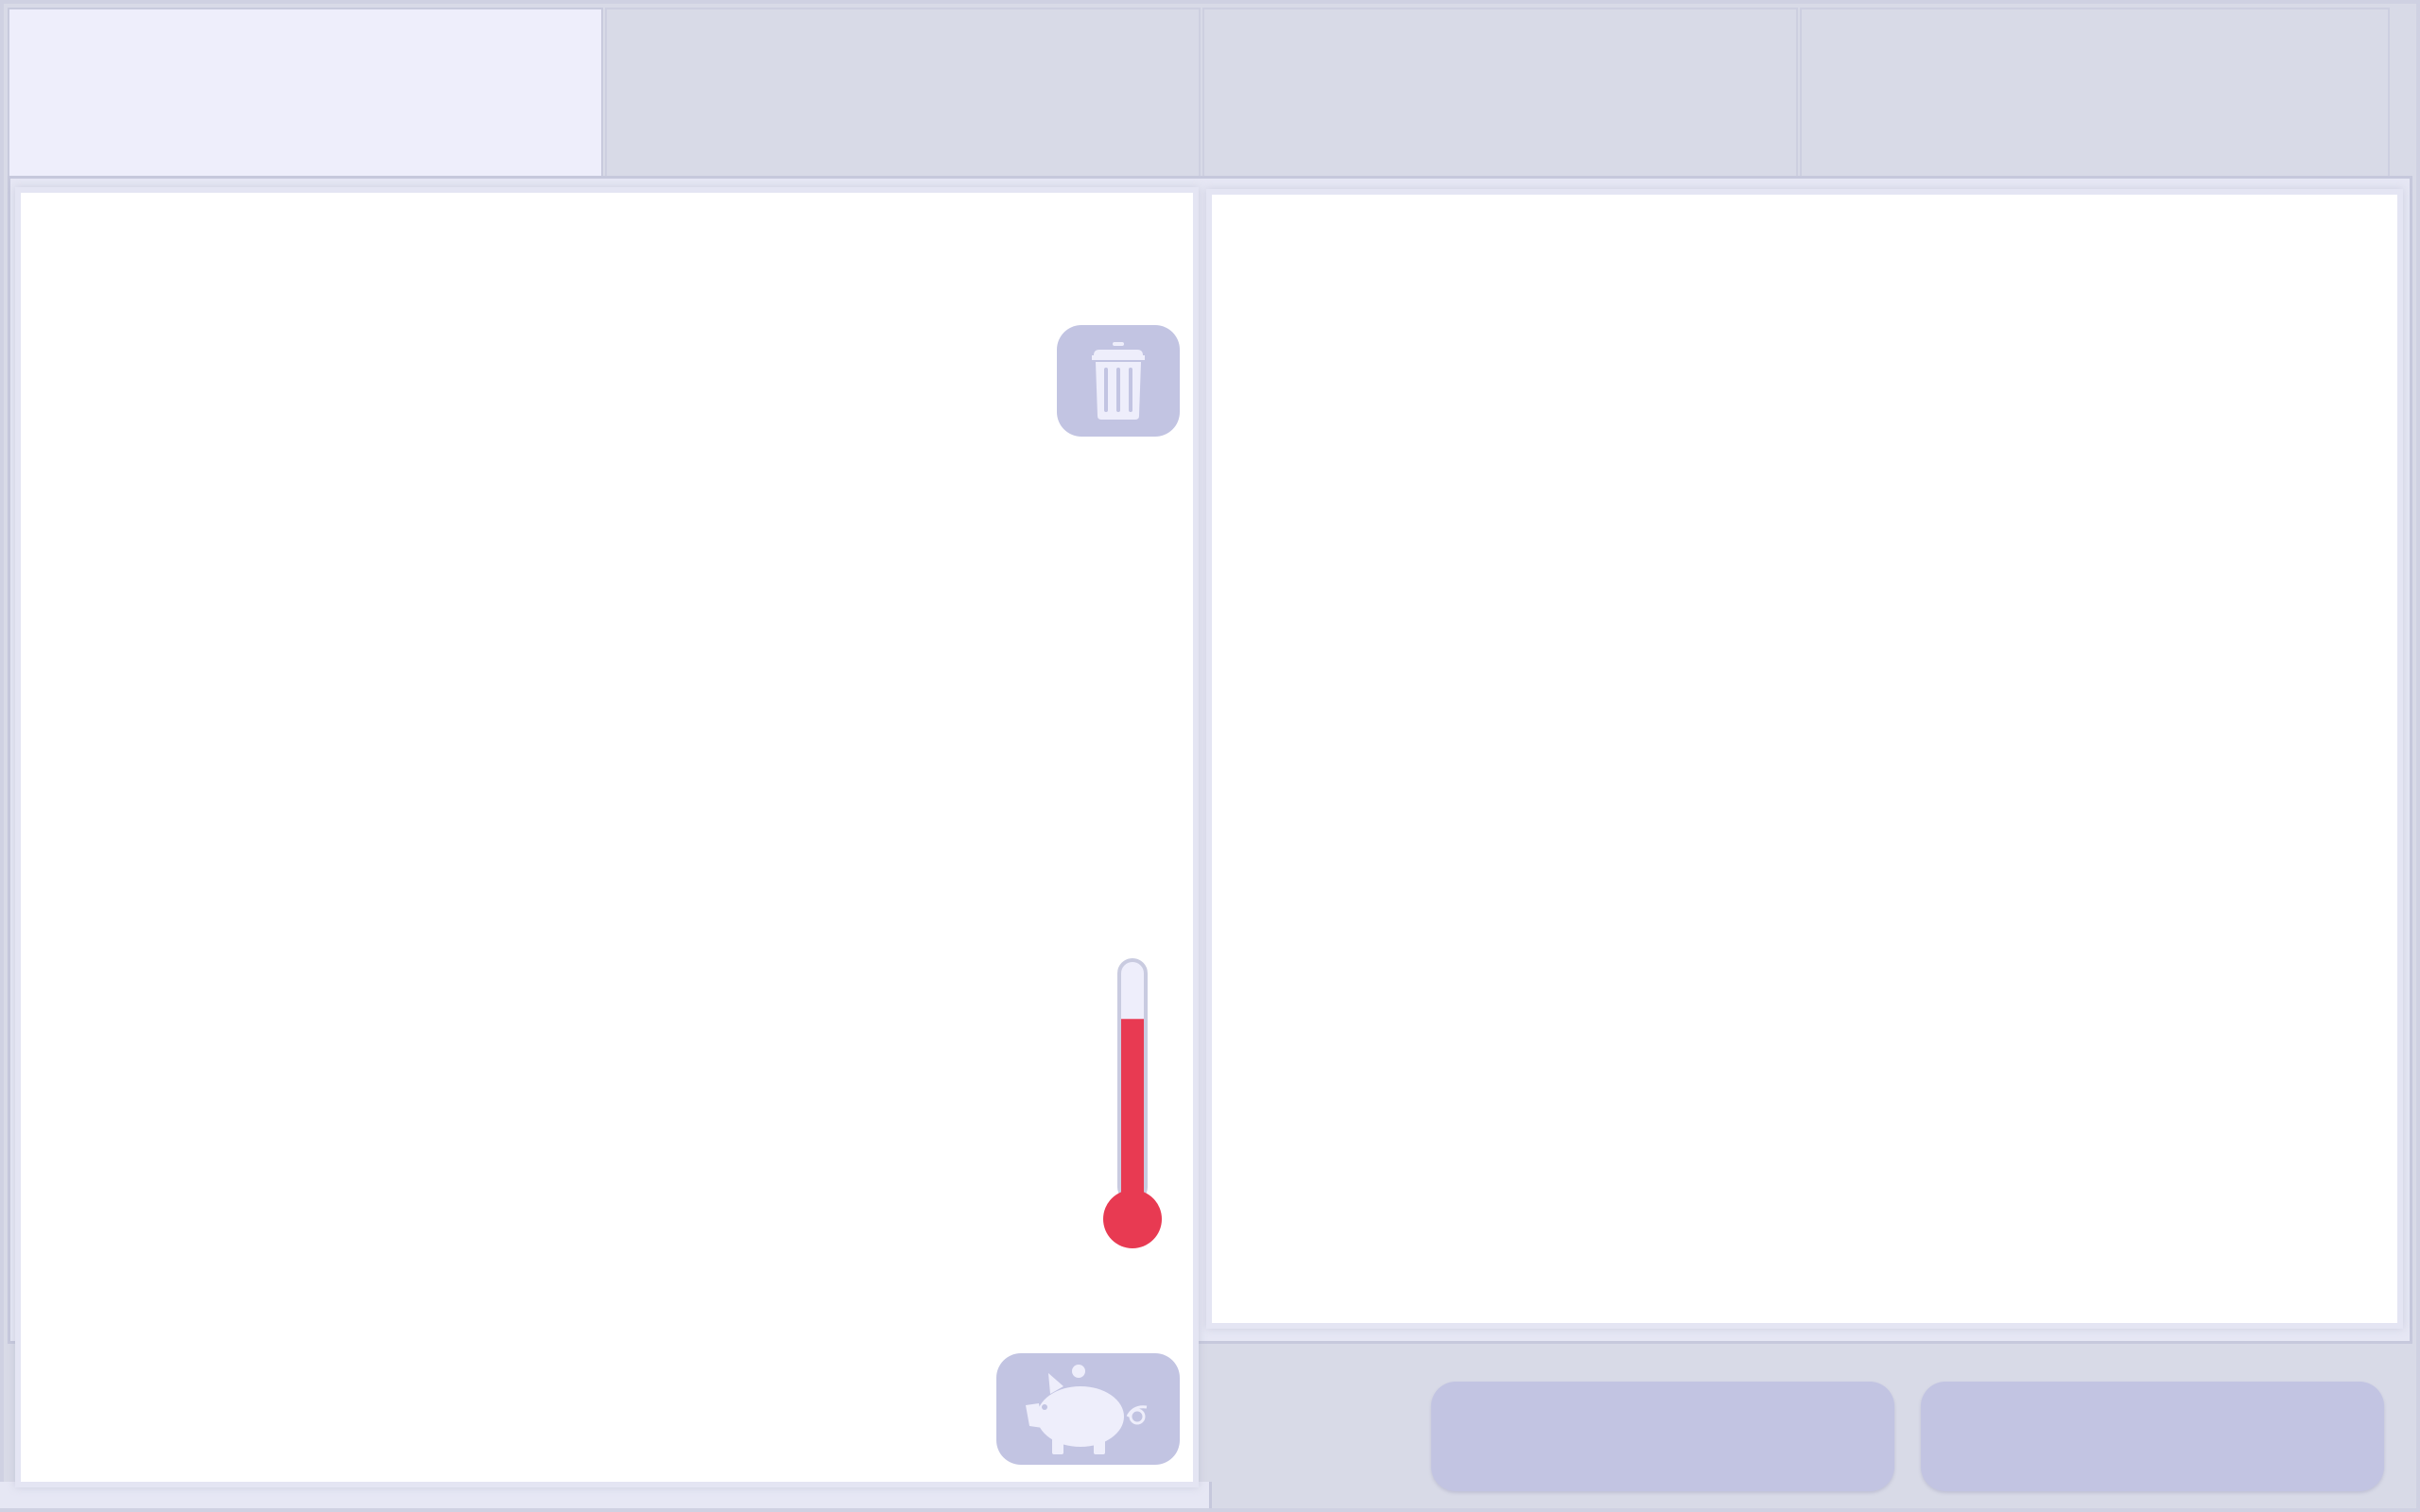 Image resolution: width=2420 pixels, height=1512 pixels. I want to click on left-panel-footer, so click(606, 1495).